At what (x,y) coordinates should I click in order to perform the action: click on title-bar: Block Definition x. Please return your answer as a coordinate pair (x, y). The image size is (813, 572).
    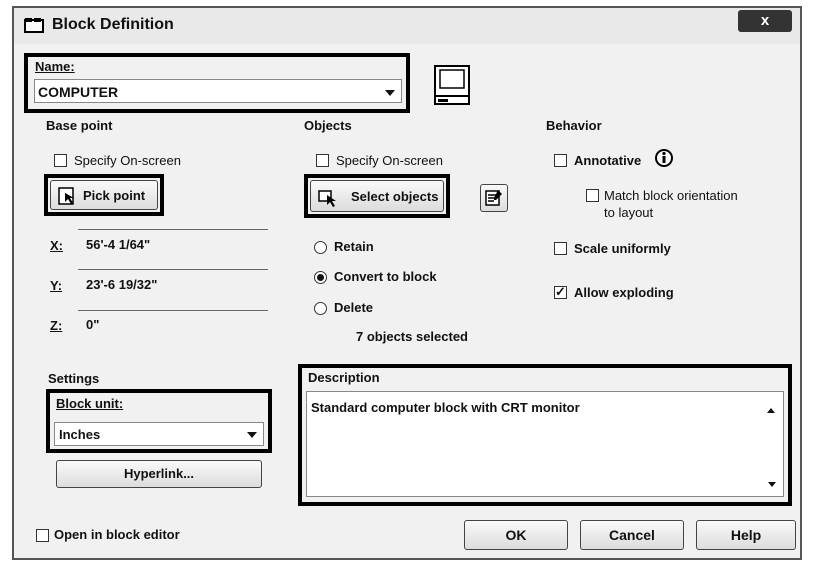
    Looking at the image, I should click on (407, 26).